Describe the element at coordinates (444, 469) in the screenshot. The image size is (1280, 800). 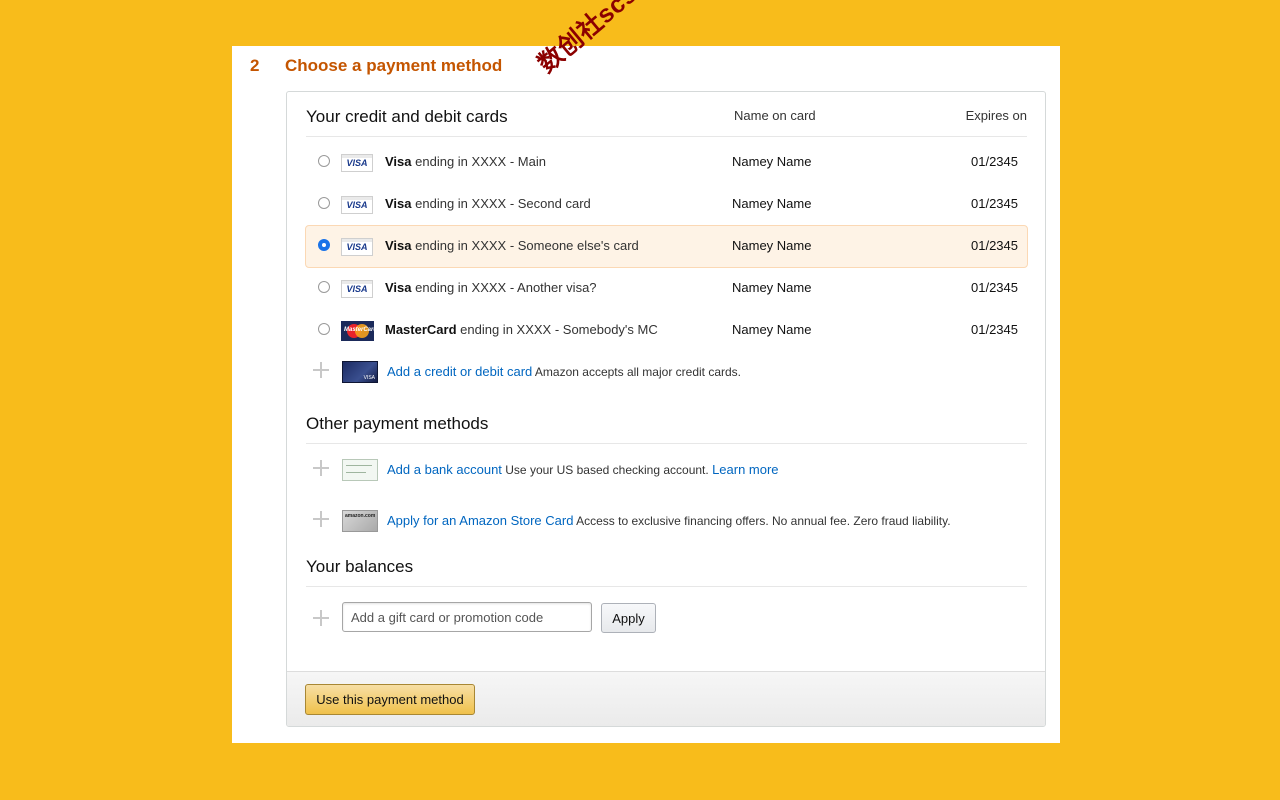
I see `add-bank-link: Add a bank account` at that location.